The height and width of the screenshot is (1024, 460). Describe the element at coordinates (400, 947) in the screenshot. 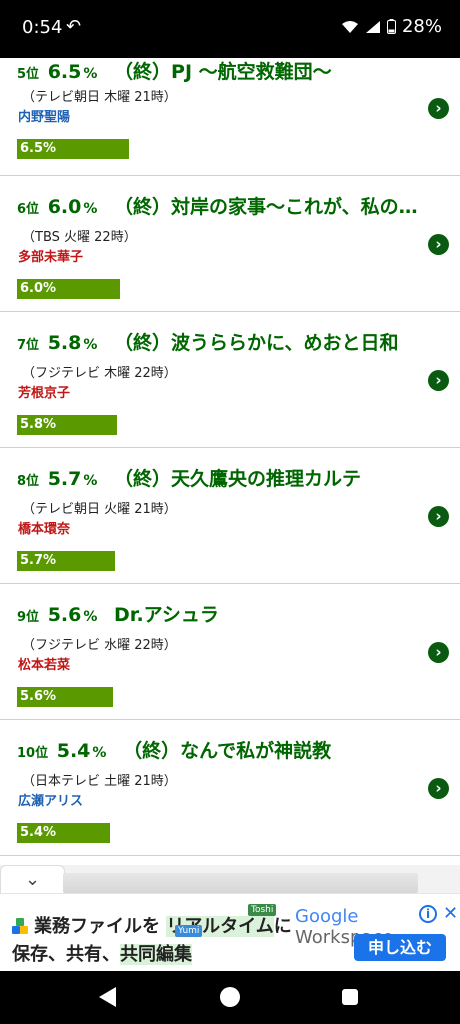

I see `apply-button: 申し込む` at that location.